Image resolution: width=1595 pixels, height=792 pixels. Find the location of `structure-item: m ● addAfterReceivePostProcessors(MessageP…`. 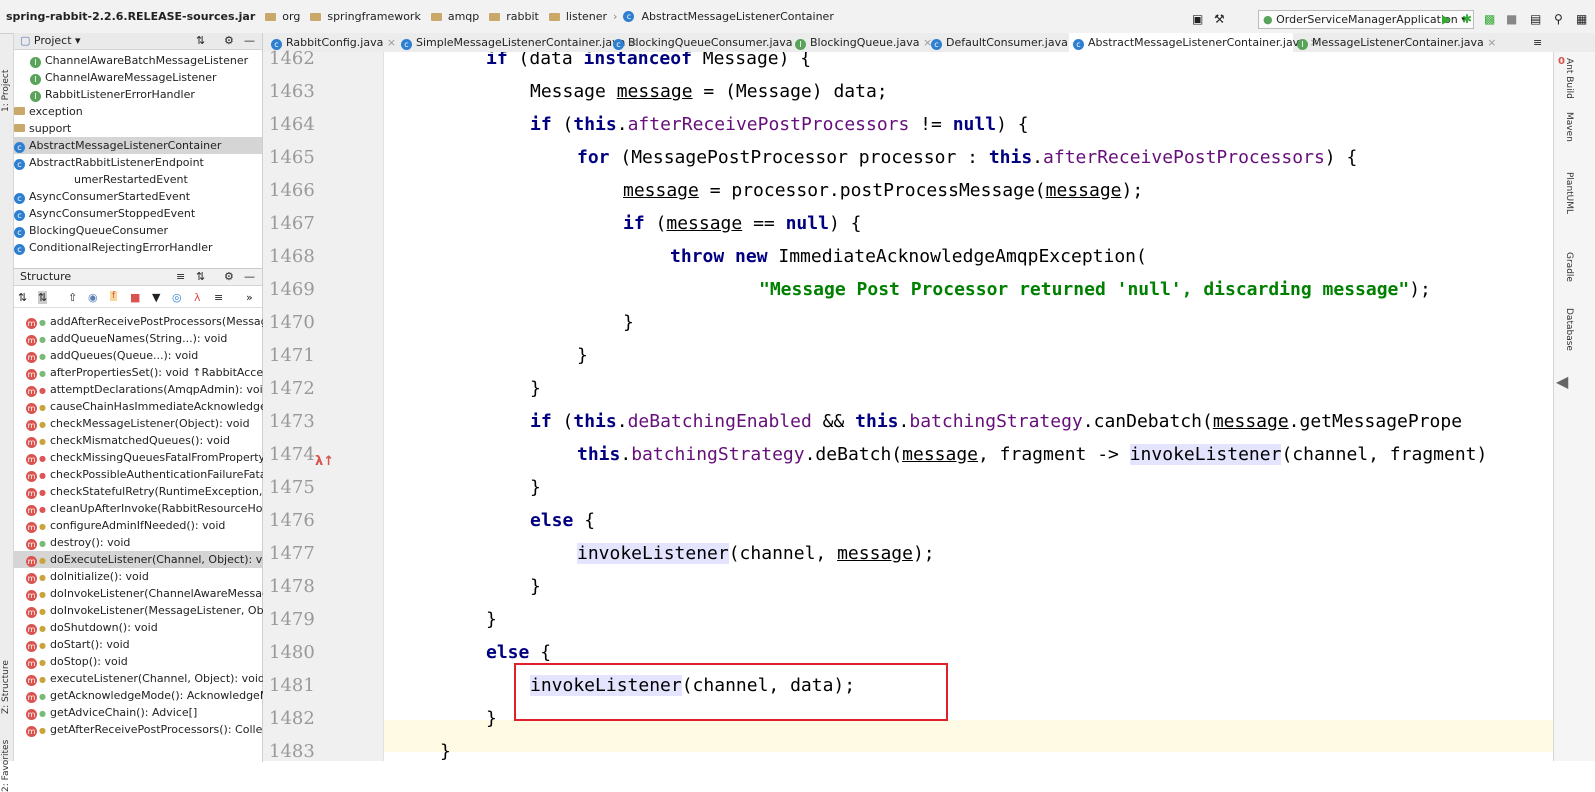

structure-item: m ● addAfterReceivePostProcessors(MessageP… is located at coordinates (156, 321).